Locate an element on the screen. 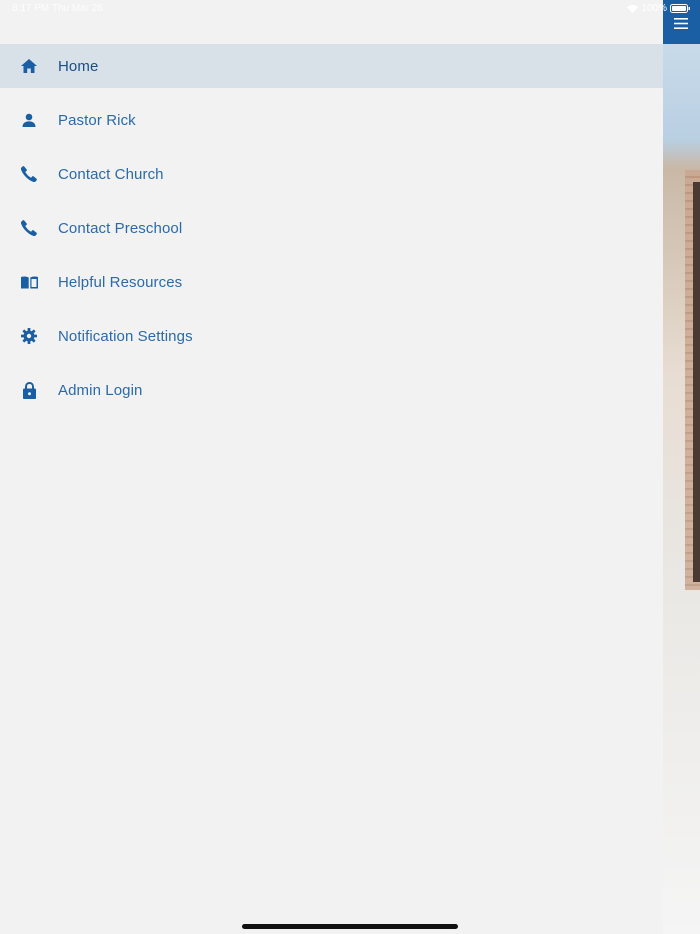 The width and height of the screenshot is (700, 934). drawer-header is located at coordinates (331, 22).